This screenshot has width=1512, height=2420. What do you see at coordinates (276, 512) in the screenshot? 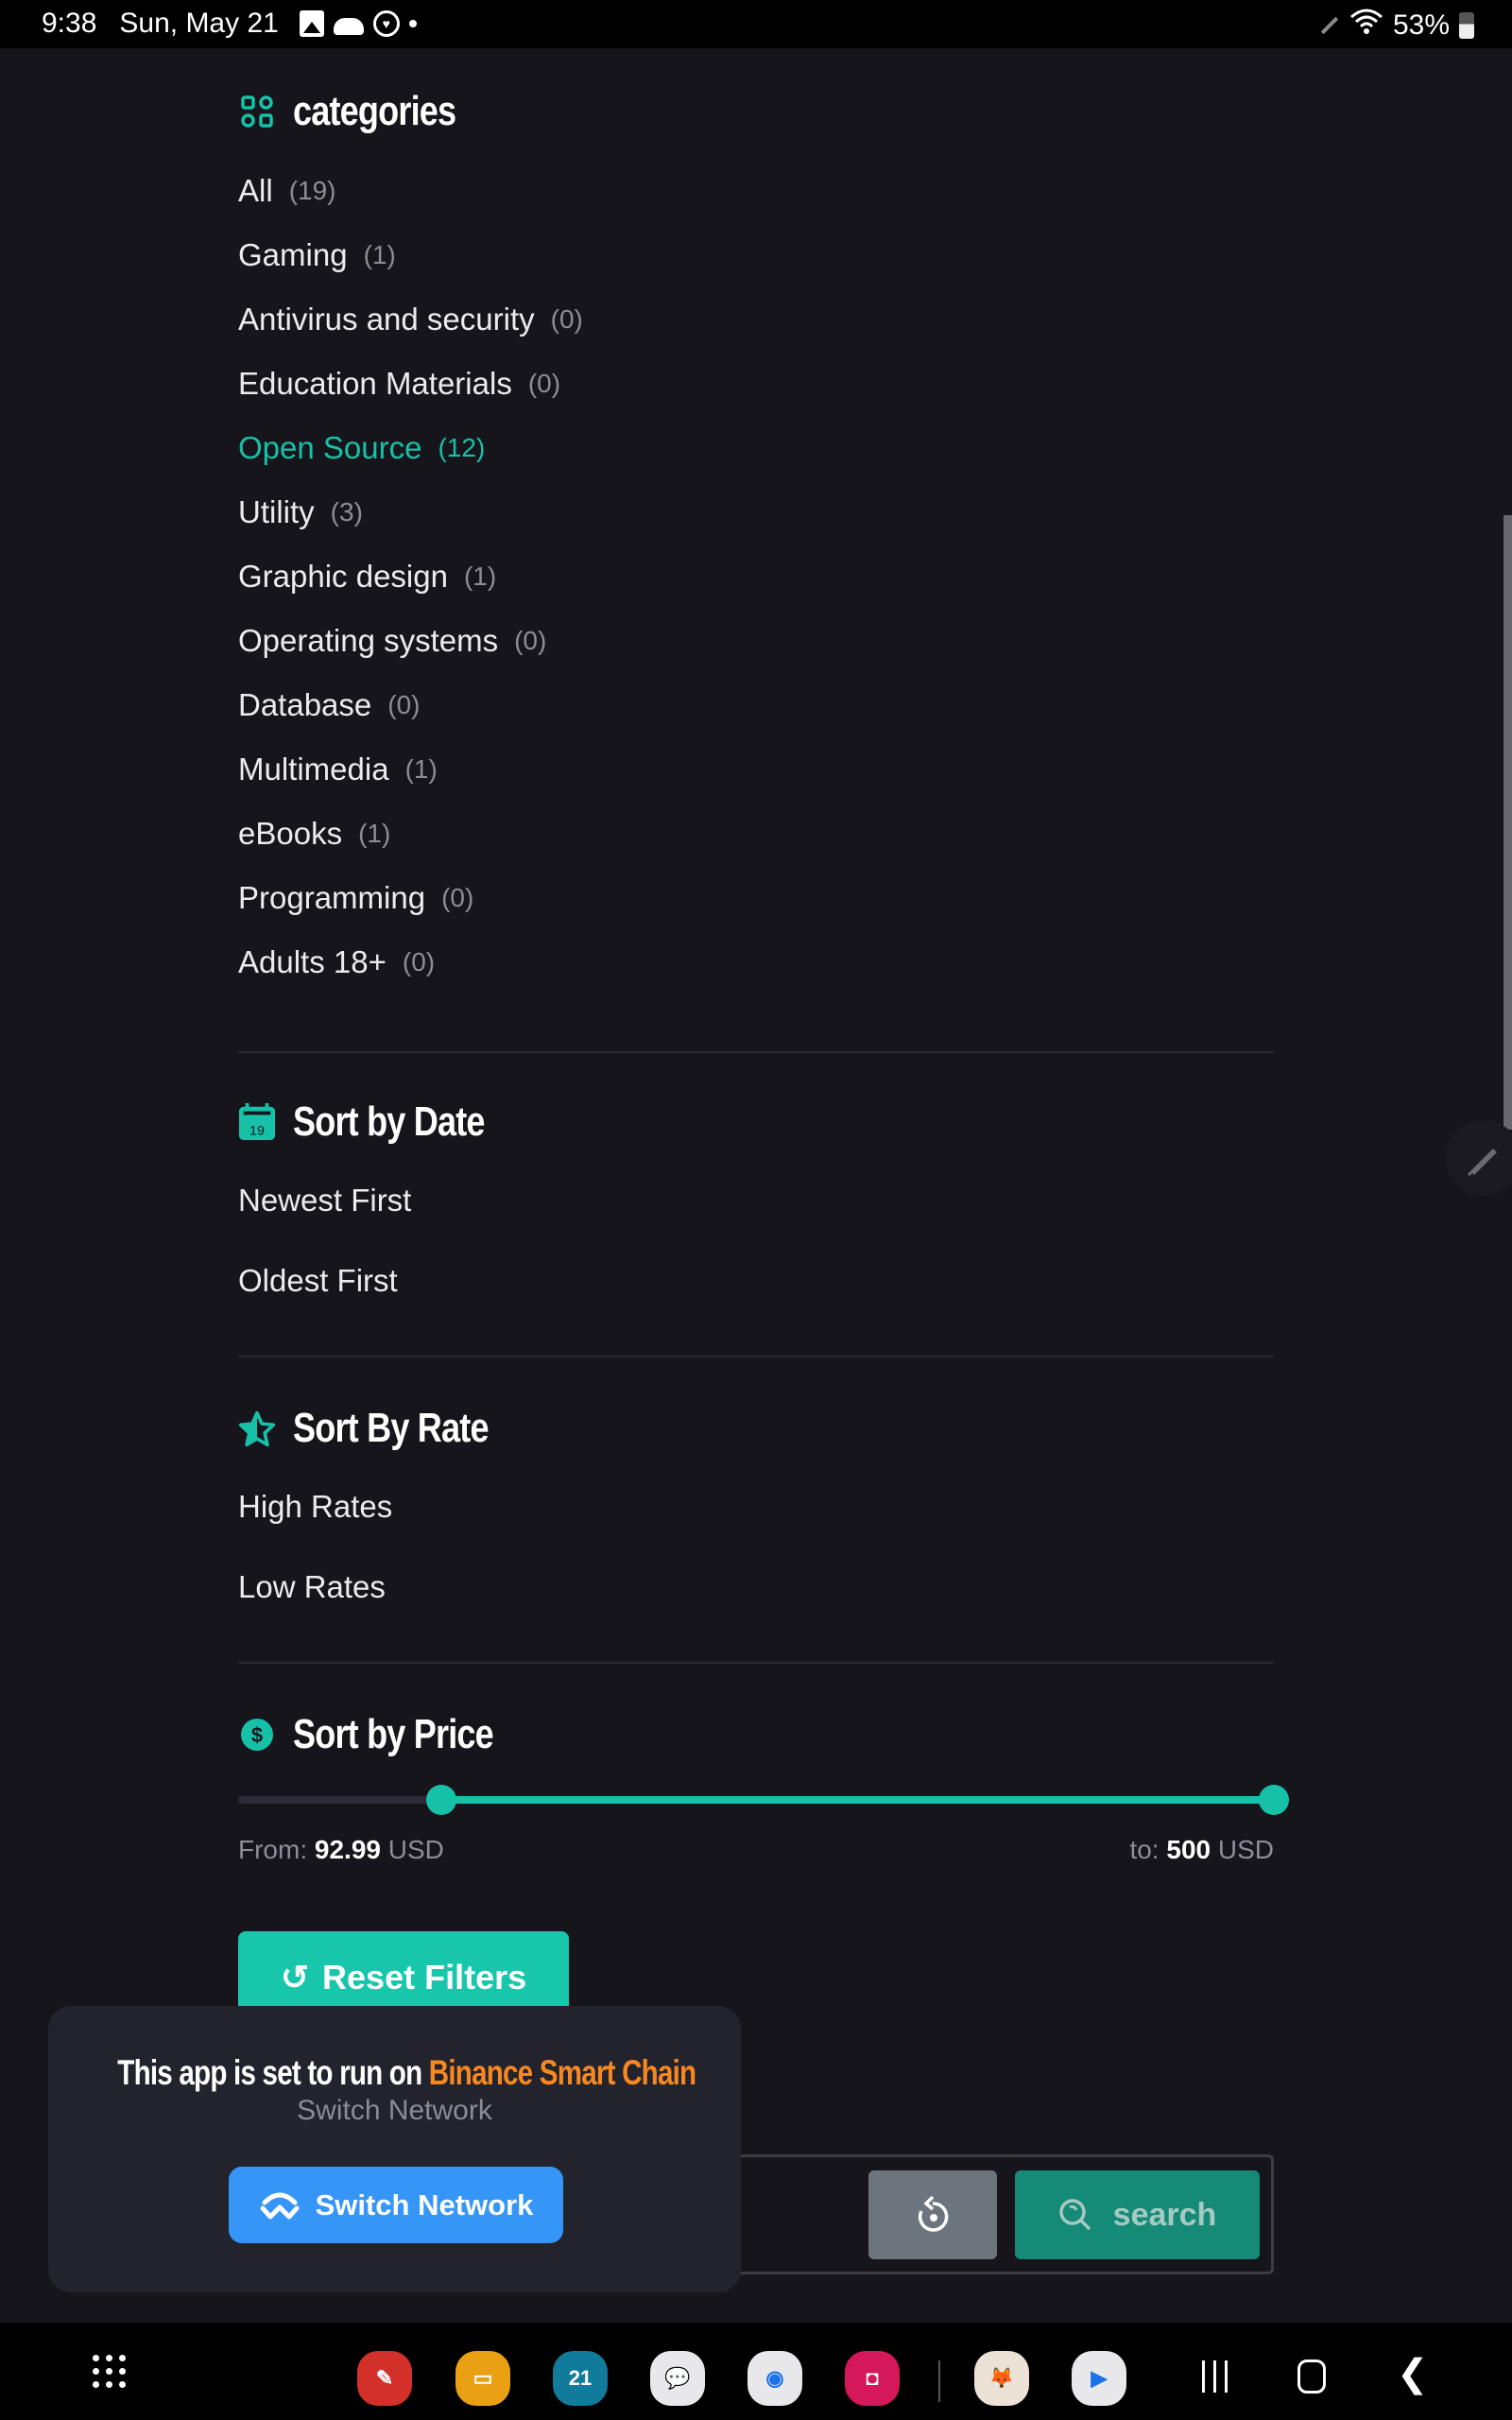
I see `category-label: Utility` at bounding box center [276, 512].